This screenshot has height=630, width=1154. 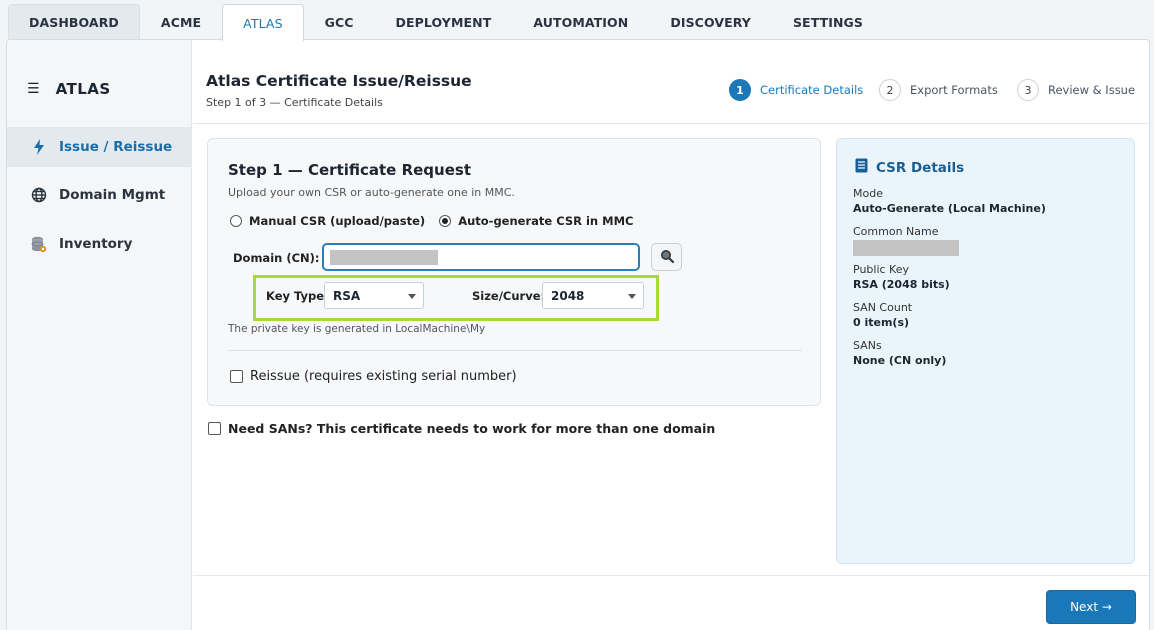 What do you see at coordinates (39, 195) in the screenshot?
I see `globe-icon` at bounding box center [39, 195].